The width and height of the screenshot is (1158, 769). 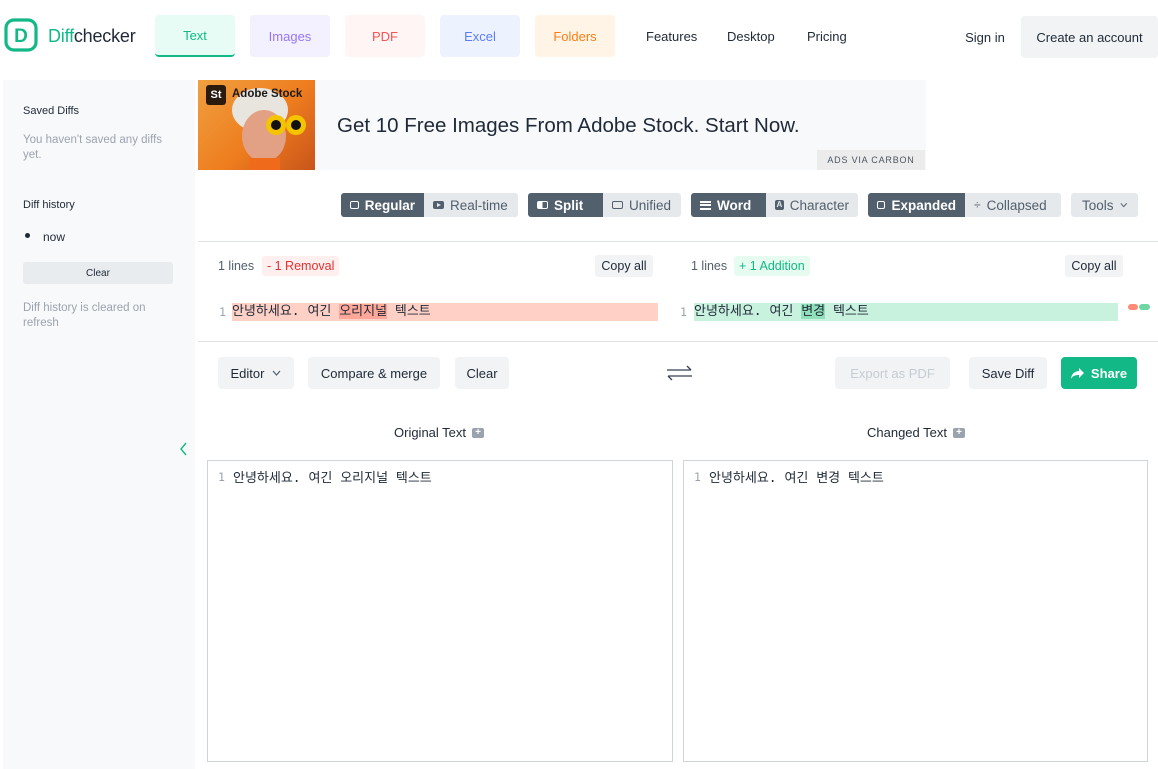 I want to click on collapsed-view-button: ÷ Collapsed, so click(x=1013, y=205).